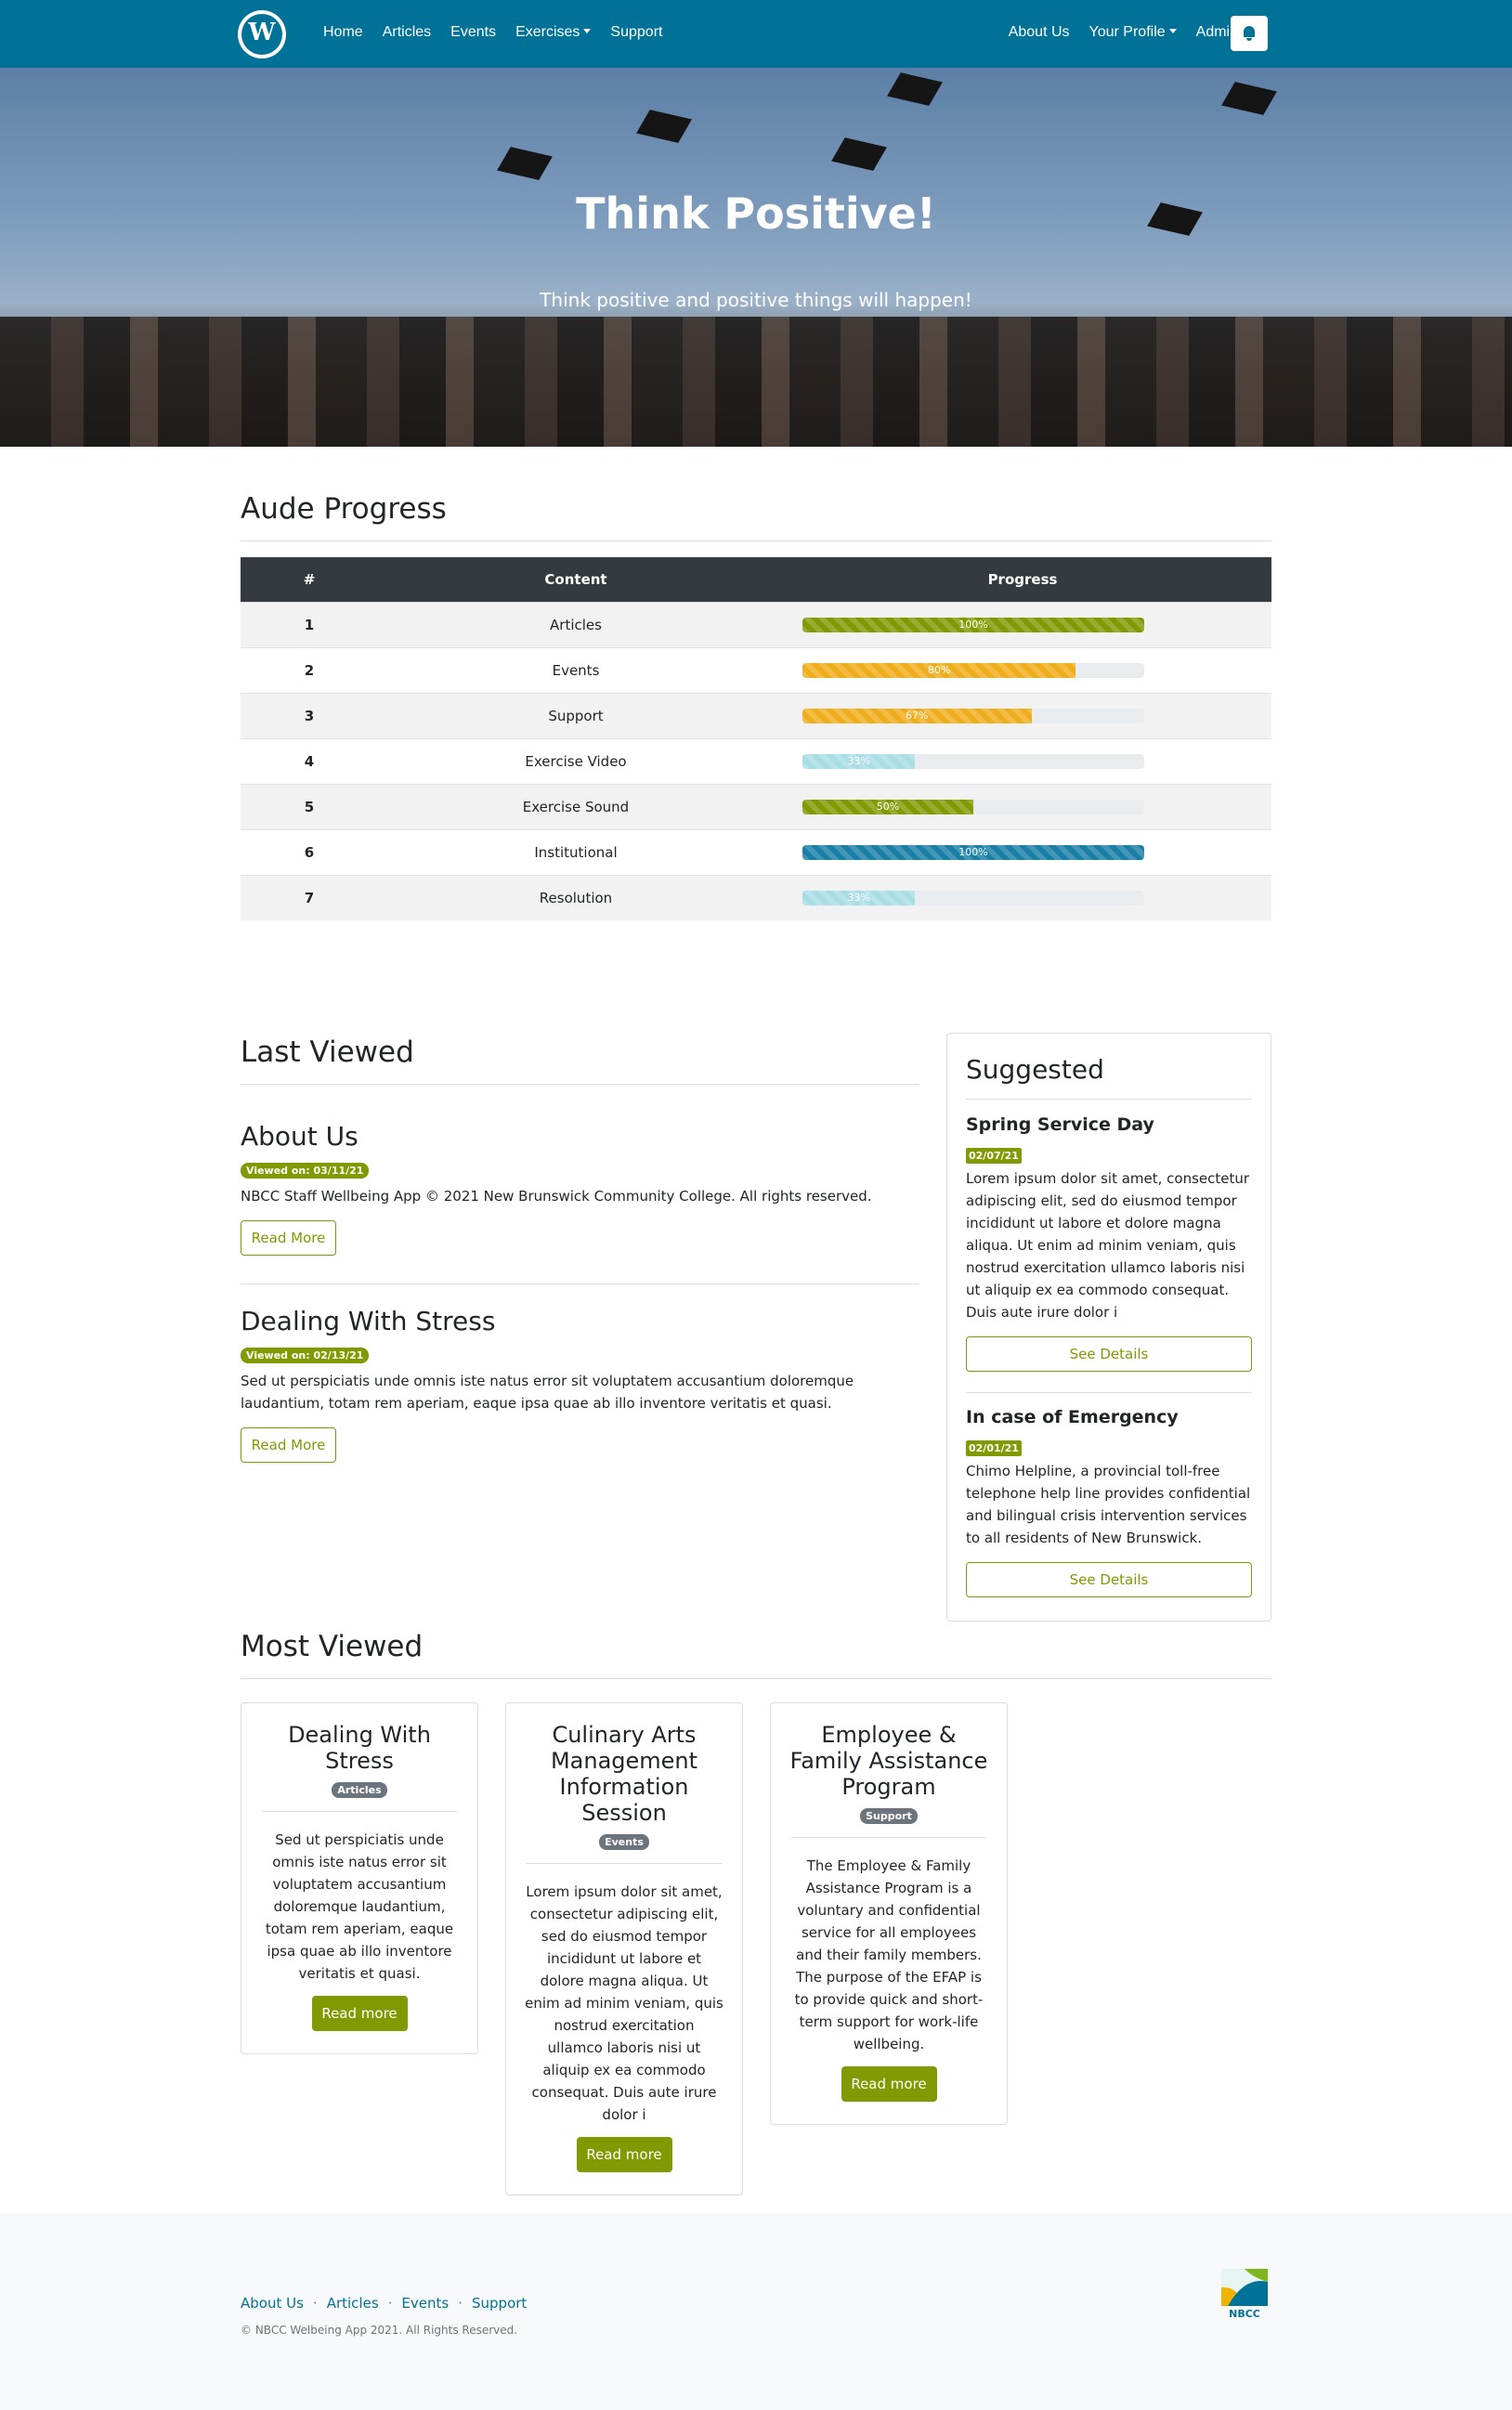 Image resolution: width=1512 pixels, height=2410 pixels. Describe the element at coordinates (344, 509) in the screenshot. I see `progress-heading: Aude Progress` at that location.